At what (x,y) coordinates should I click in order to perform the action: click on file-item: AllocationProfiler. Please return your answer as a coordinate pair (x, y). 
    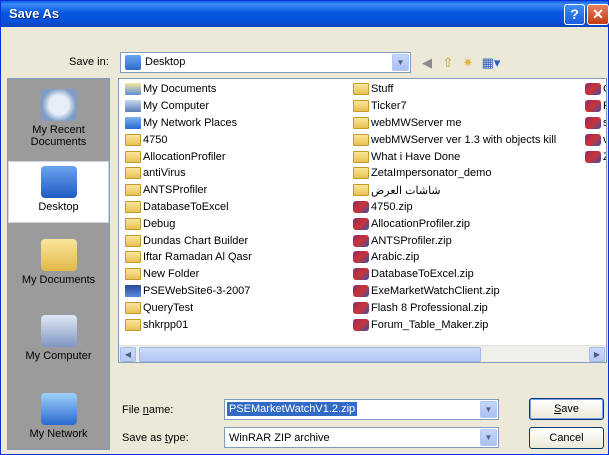
    Looking at the image, I should click on (237, 156).